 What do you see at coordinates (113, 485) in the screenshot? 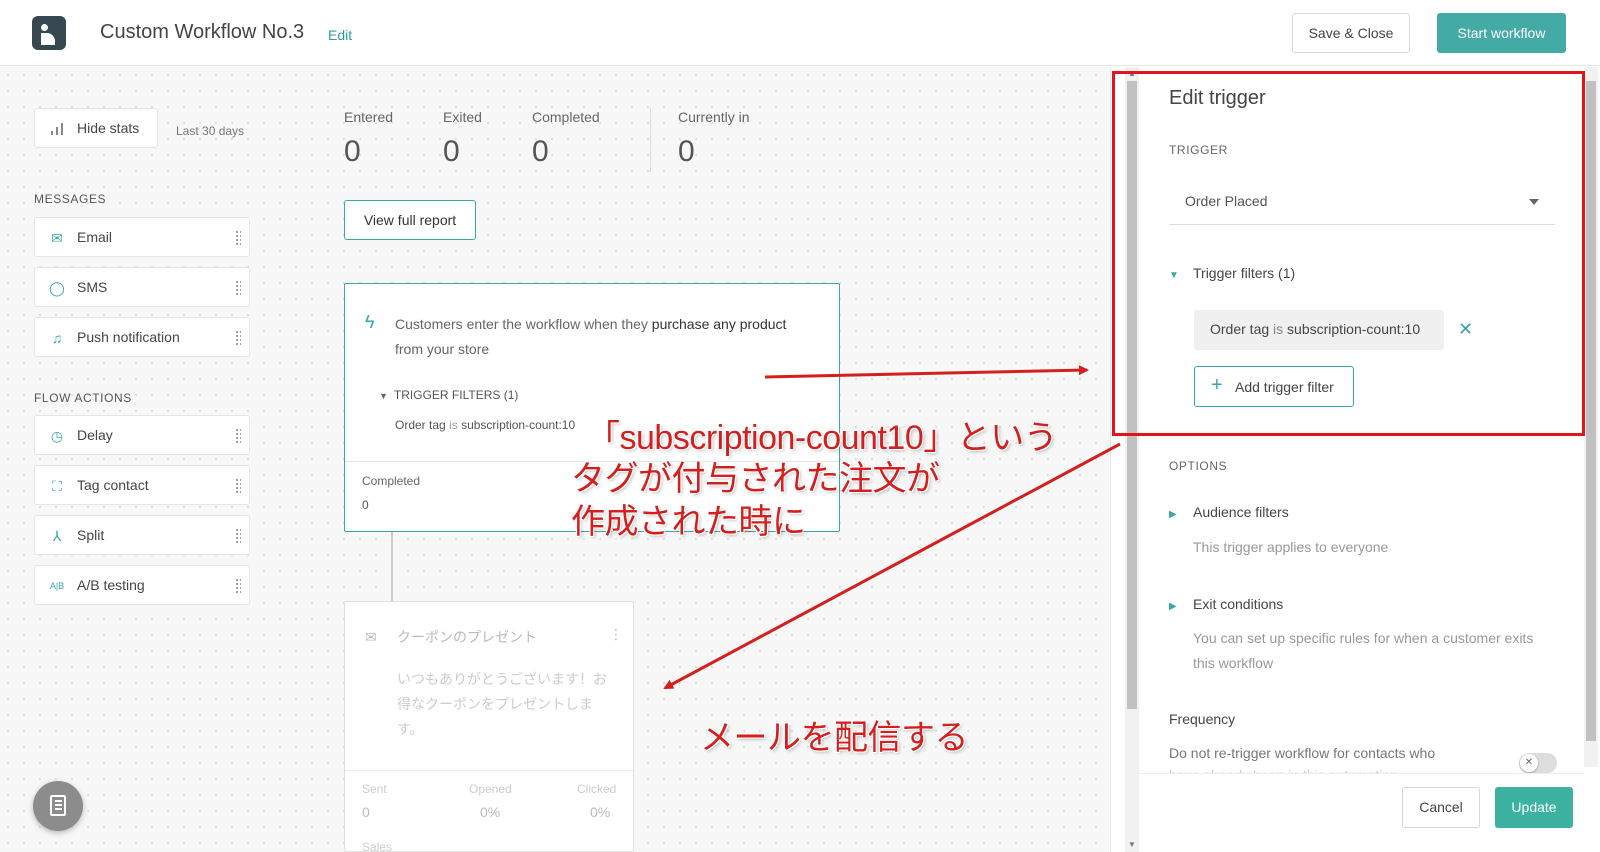
I see `tool-label: Tag contact` at bounding box center [113, 485].